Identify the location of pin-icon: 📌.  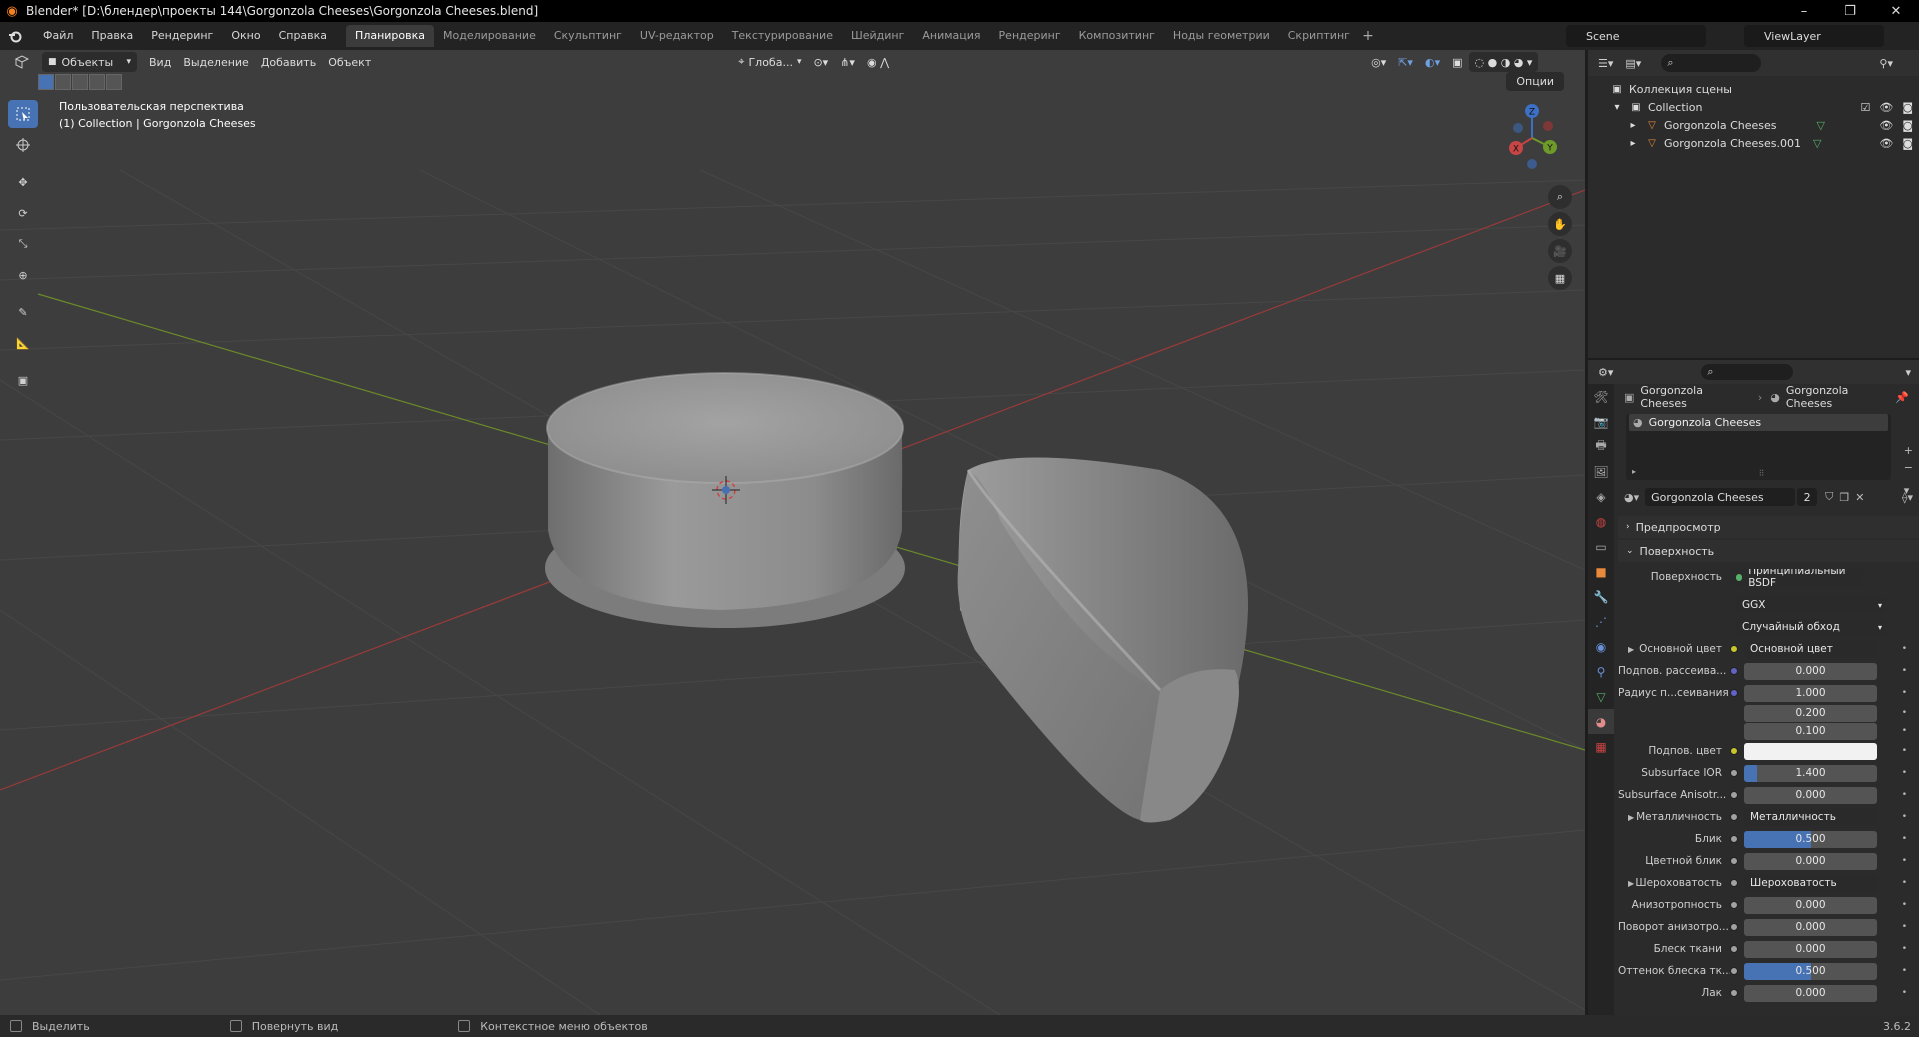
(1902, 397).